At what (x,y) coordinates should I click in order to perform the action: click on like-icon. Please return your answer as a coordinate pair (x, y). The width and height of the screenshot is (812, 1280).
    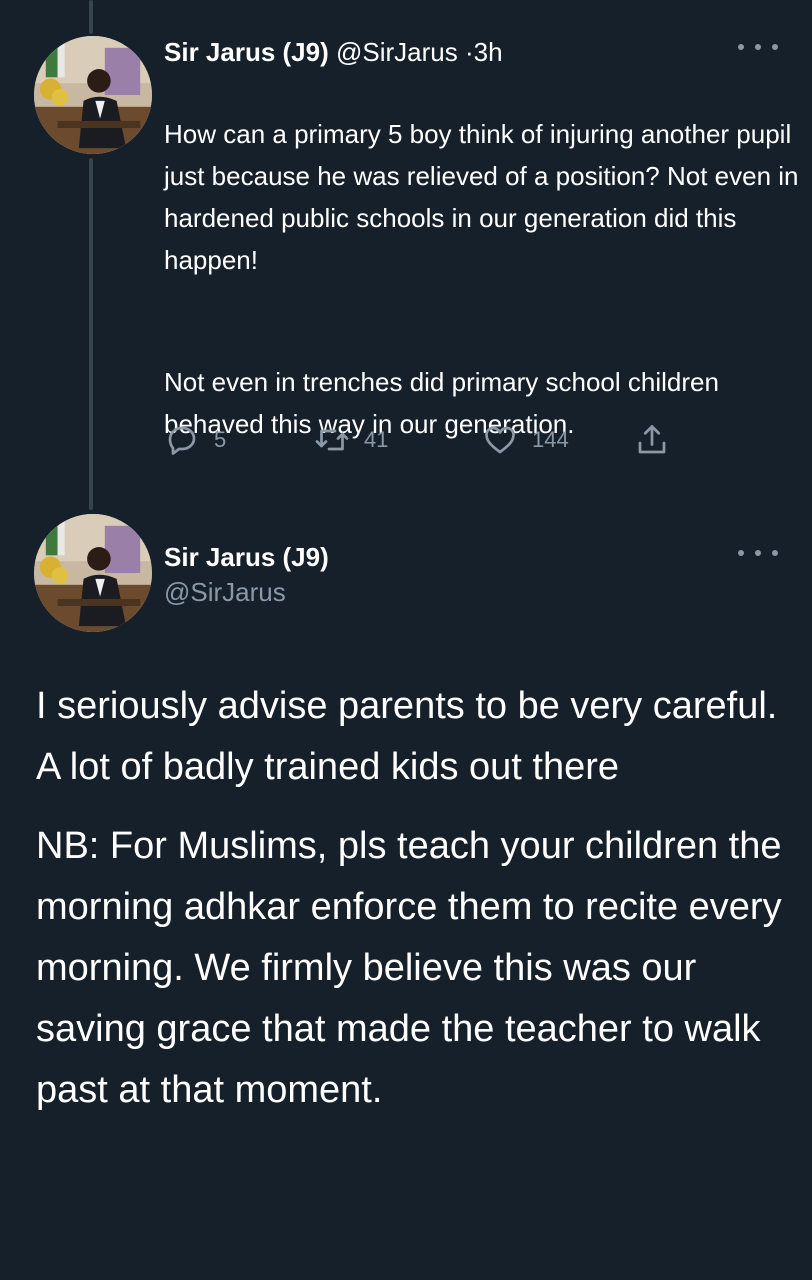
    Looking at the image, I should click on (500, 440).